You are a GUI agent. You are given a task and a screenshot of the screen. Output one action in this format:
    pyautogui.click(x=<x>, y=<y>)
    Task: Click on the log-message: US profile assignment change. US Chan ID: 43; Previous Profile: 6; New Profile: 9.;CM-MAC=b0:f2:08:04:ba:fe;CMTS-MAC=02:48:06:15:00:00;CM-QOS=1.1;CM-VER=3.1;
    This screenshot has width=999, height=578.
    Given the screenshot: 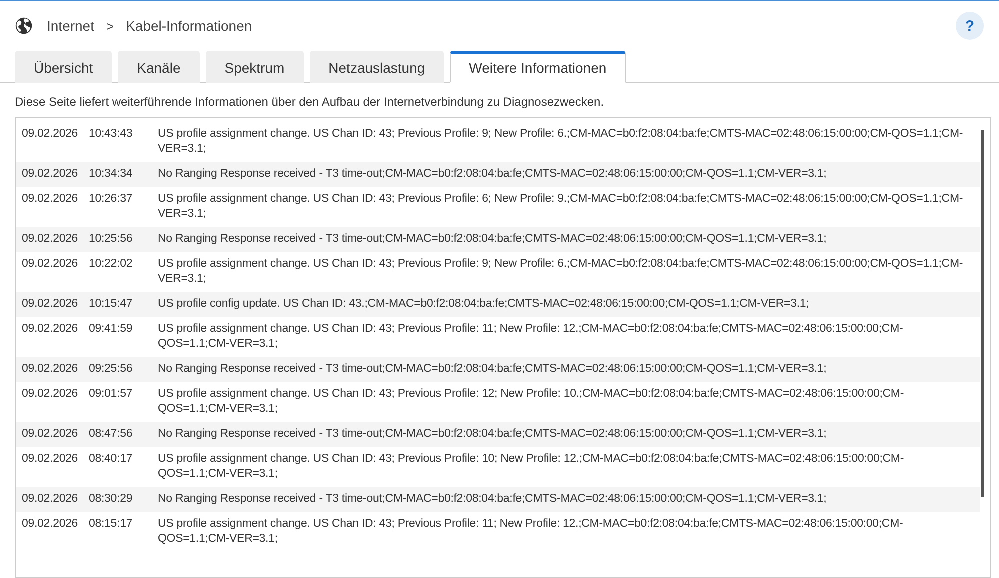 What is the action you would take?
    pyautogui.click(x=561, y=207)
    